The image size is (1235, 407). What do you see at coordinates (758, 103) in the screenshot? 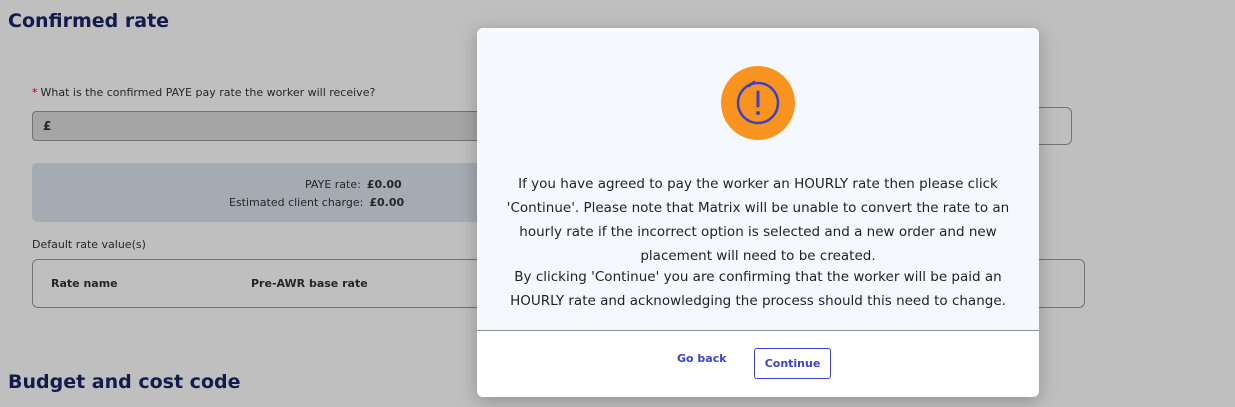
I see `alert-exclamation-icon` at bounding box center [758, 103].